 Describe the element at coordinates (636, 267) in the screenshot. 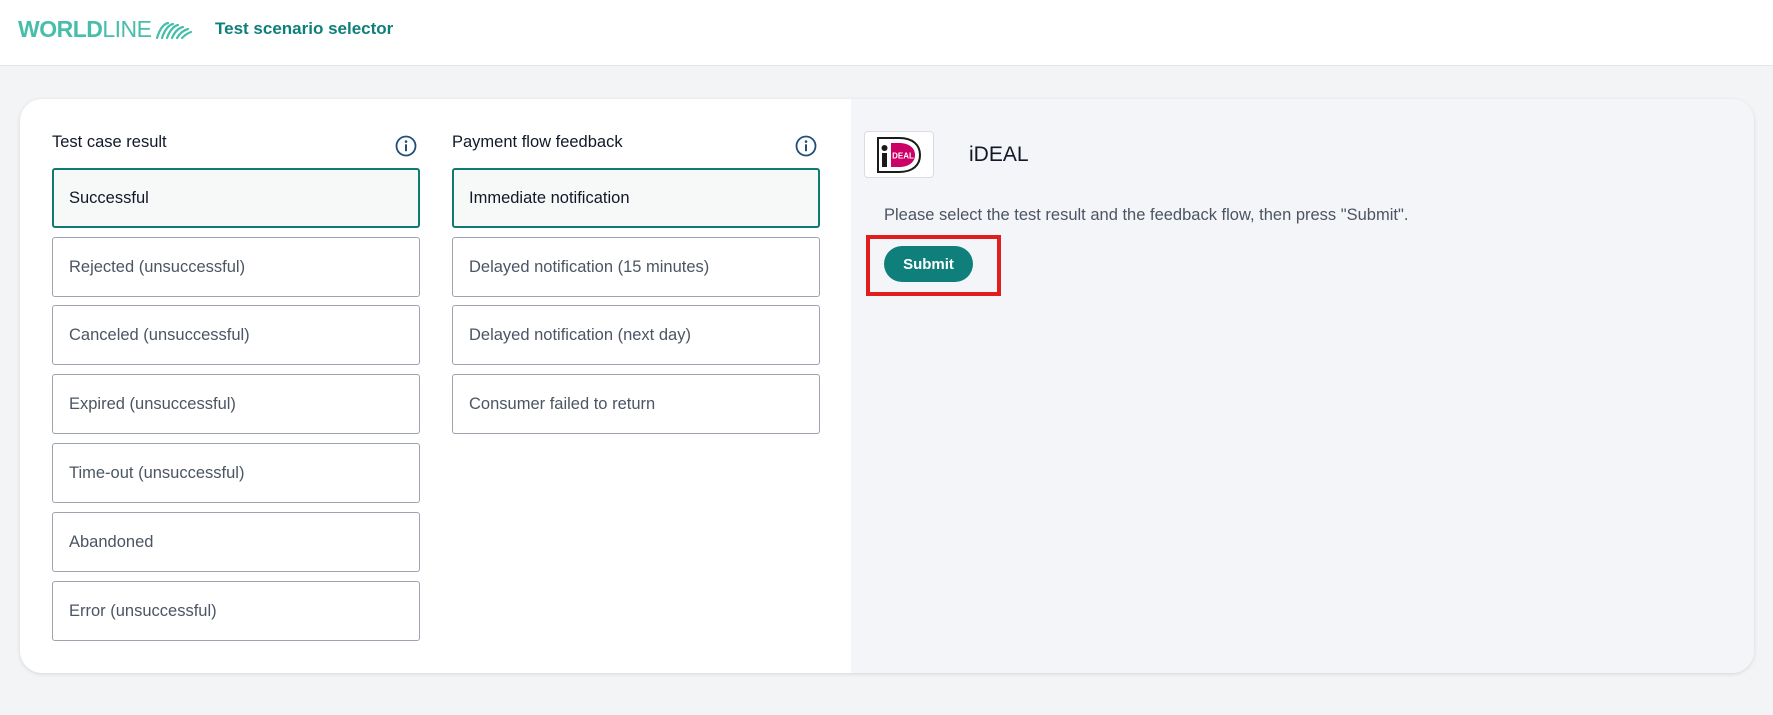

I see `payment-flow-option-delayed-15min: Delayed notification (15 minutes)` at that location.